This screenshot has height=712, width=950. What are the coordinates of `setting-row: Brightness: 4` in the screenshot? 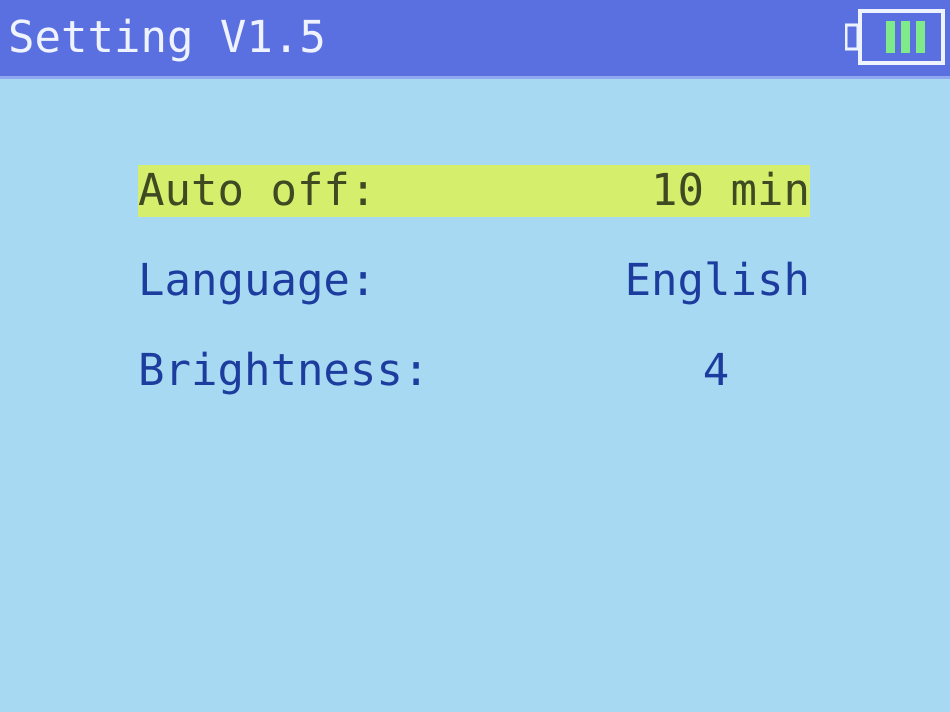 It's located at (474, 371).